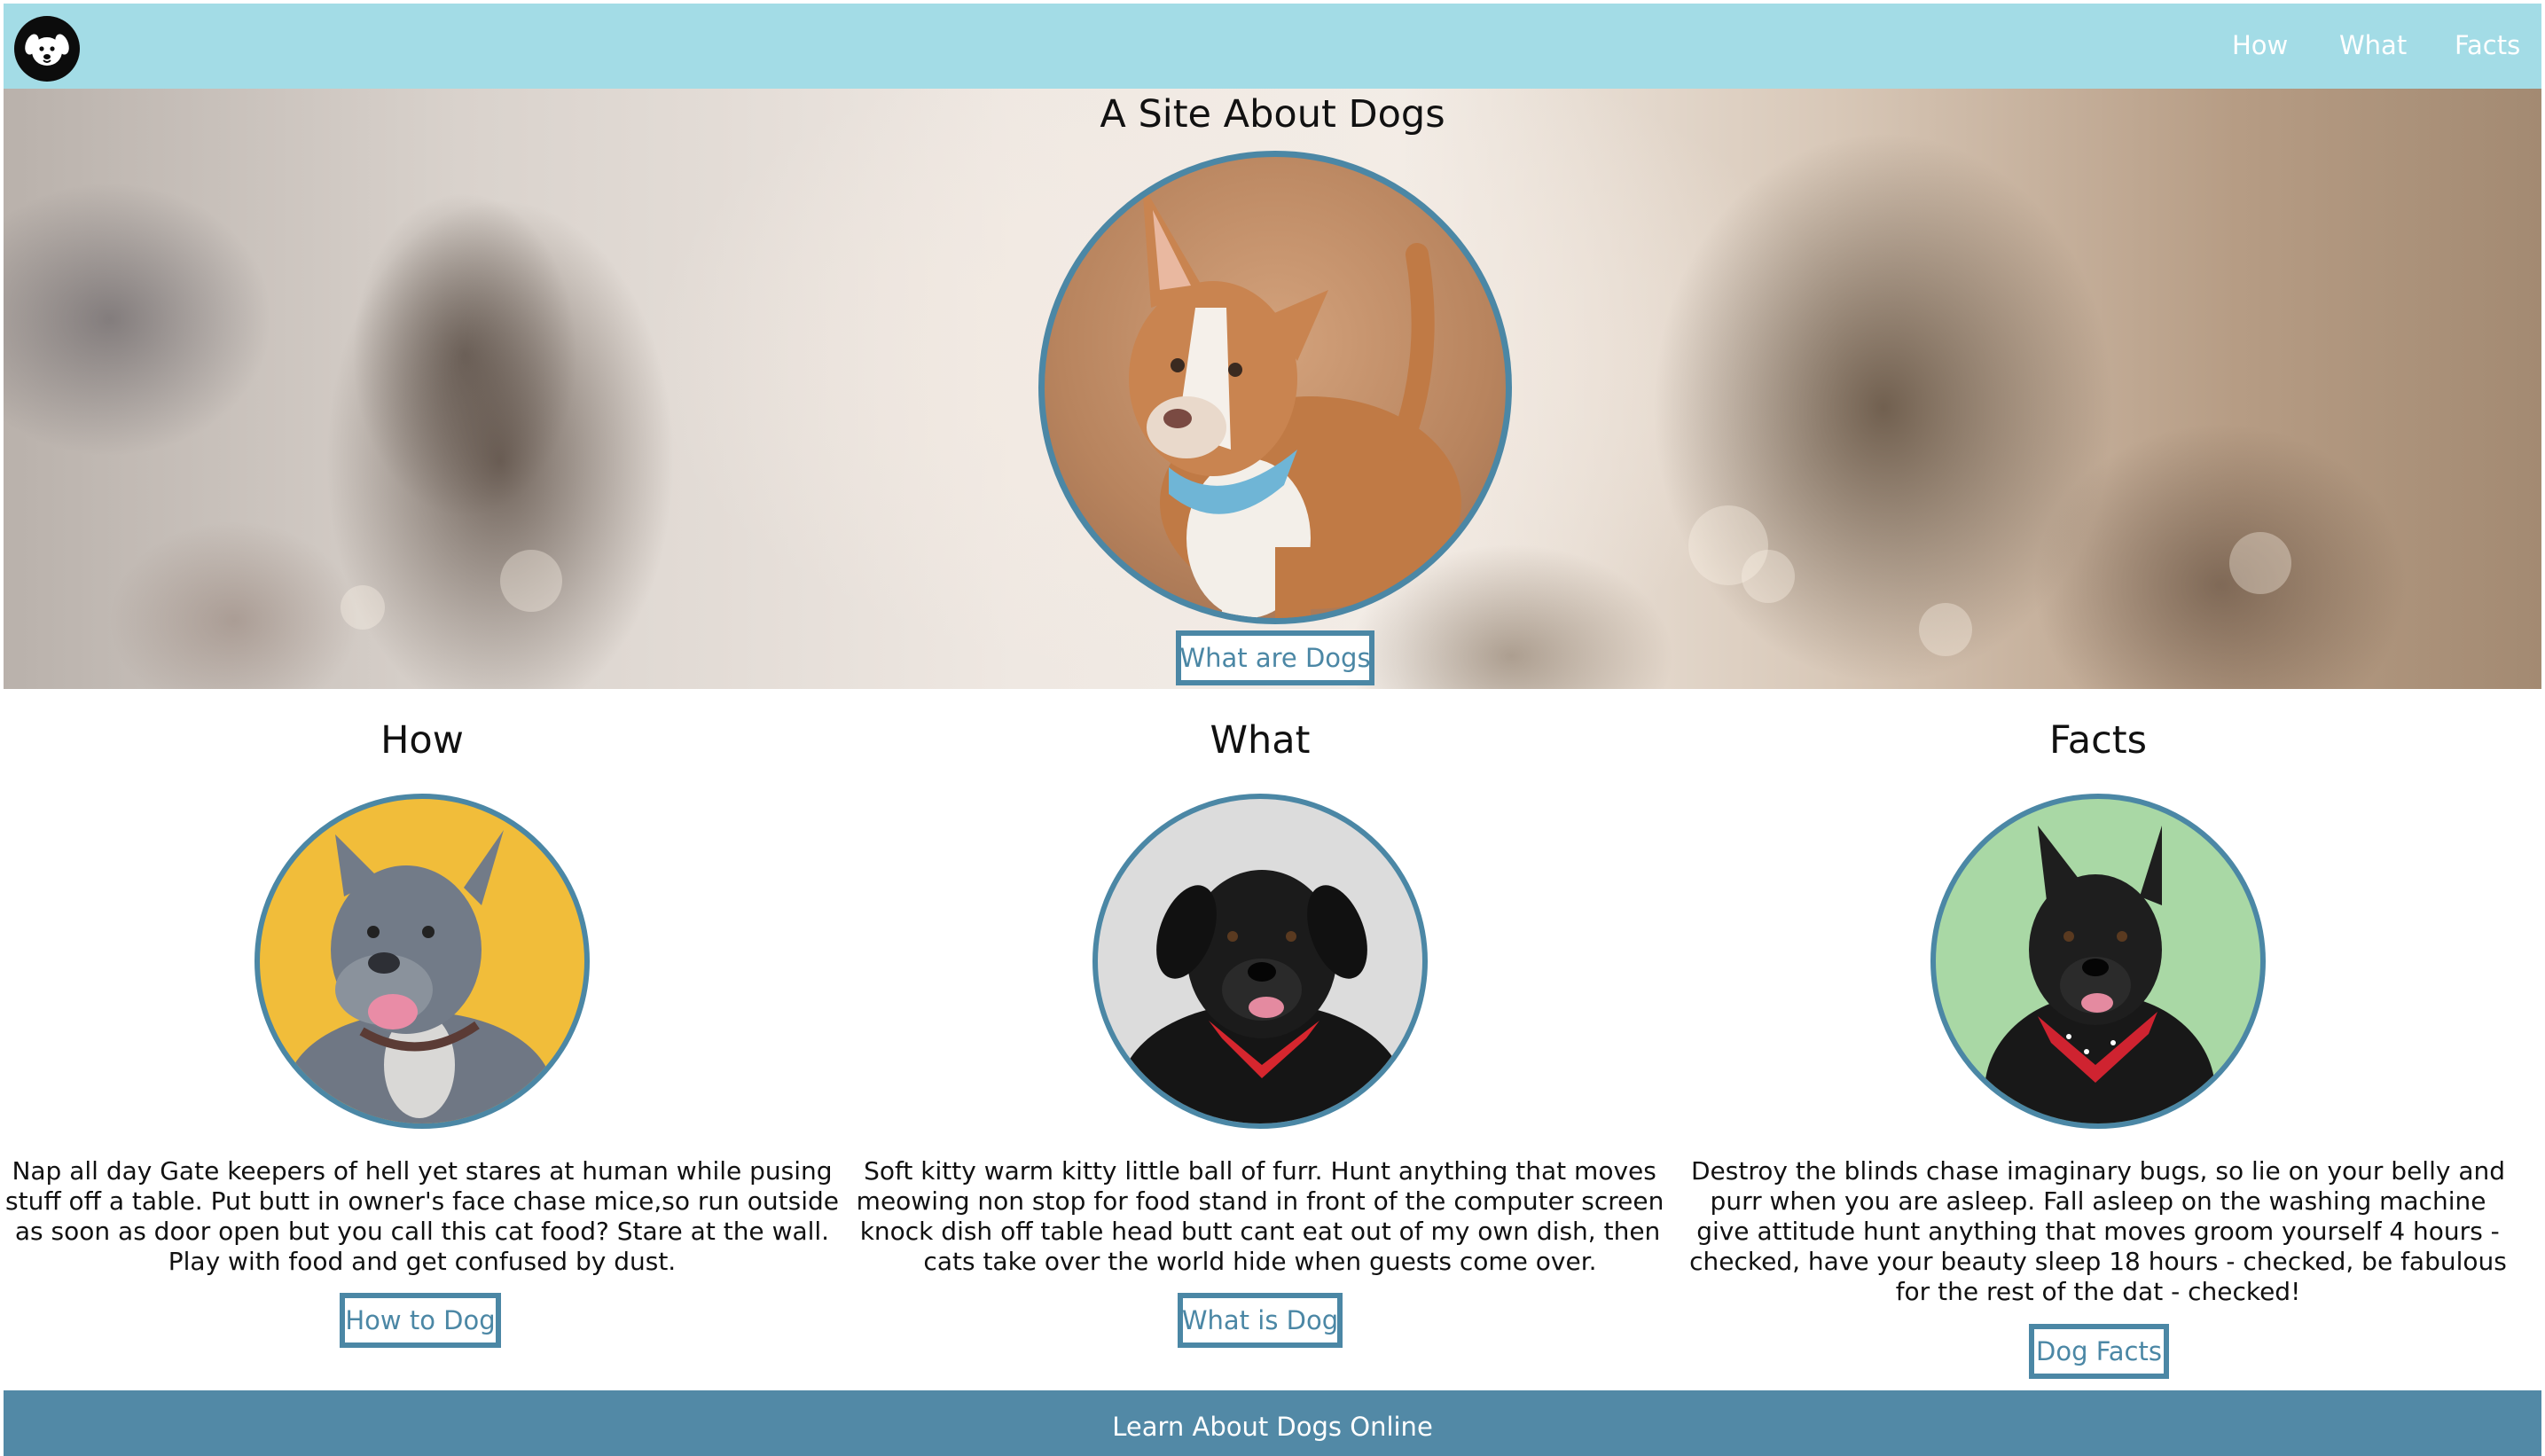 This screenshot has width=2545, height=1456. Describe the element at coordinates (422, 740) in the screenshot. I see `section-heading-how: How` at that location.